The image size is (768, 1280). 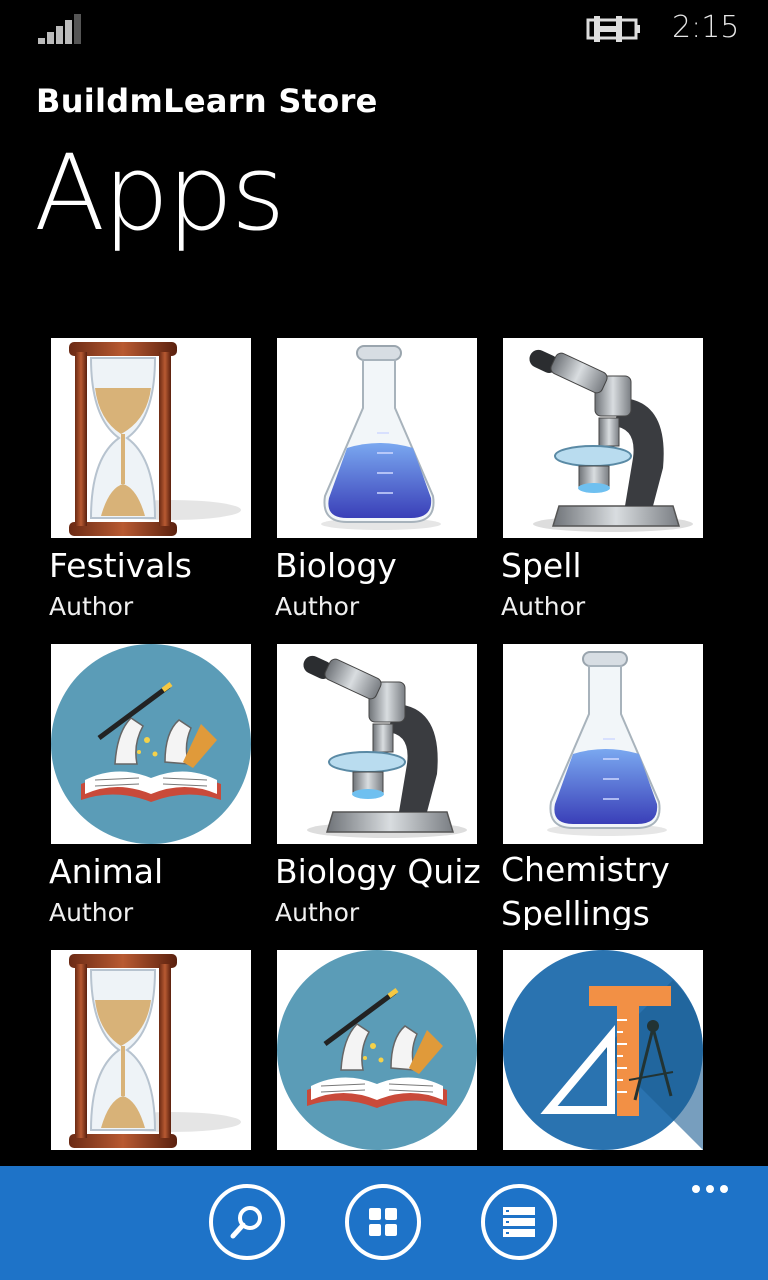 I want to click on app-bar, so click(x=384, y=1223).